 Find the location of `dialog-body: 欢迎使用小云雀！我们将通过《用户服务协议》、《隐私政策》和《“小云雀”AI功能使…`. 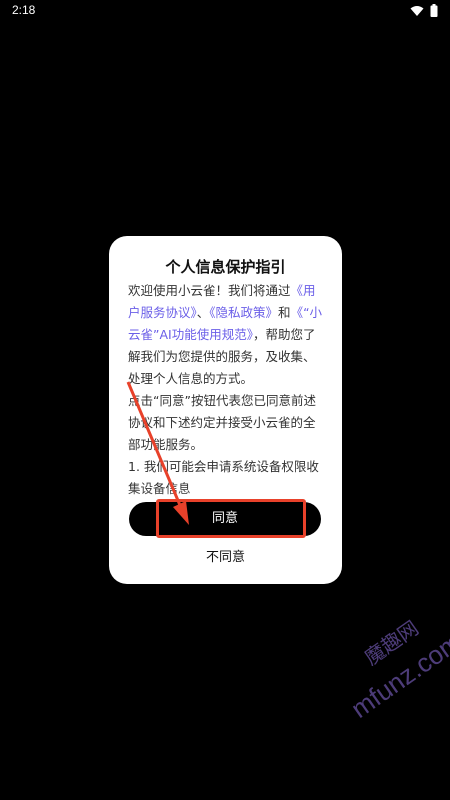

dialog-body: 欢迎使用小云雀！我们将通过《用户服务协议》、《隐私政策》和《“小云雀”AI功能使… is located at coordinates (227, 398).